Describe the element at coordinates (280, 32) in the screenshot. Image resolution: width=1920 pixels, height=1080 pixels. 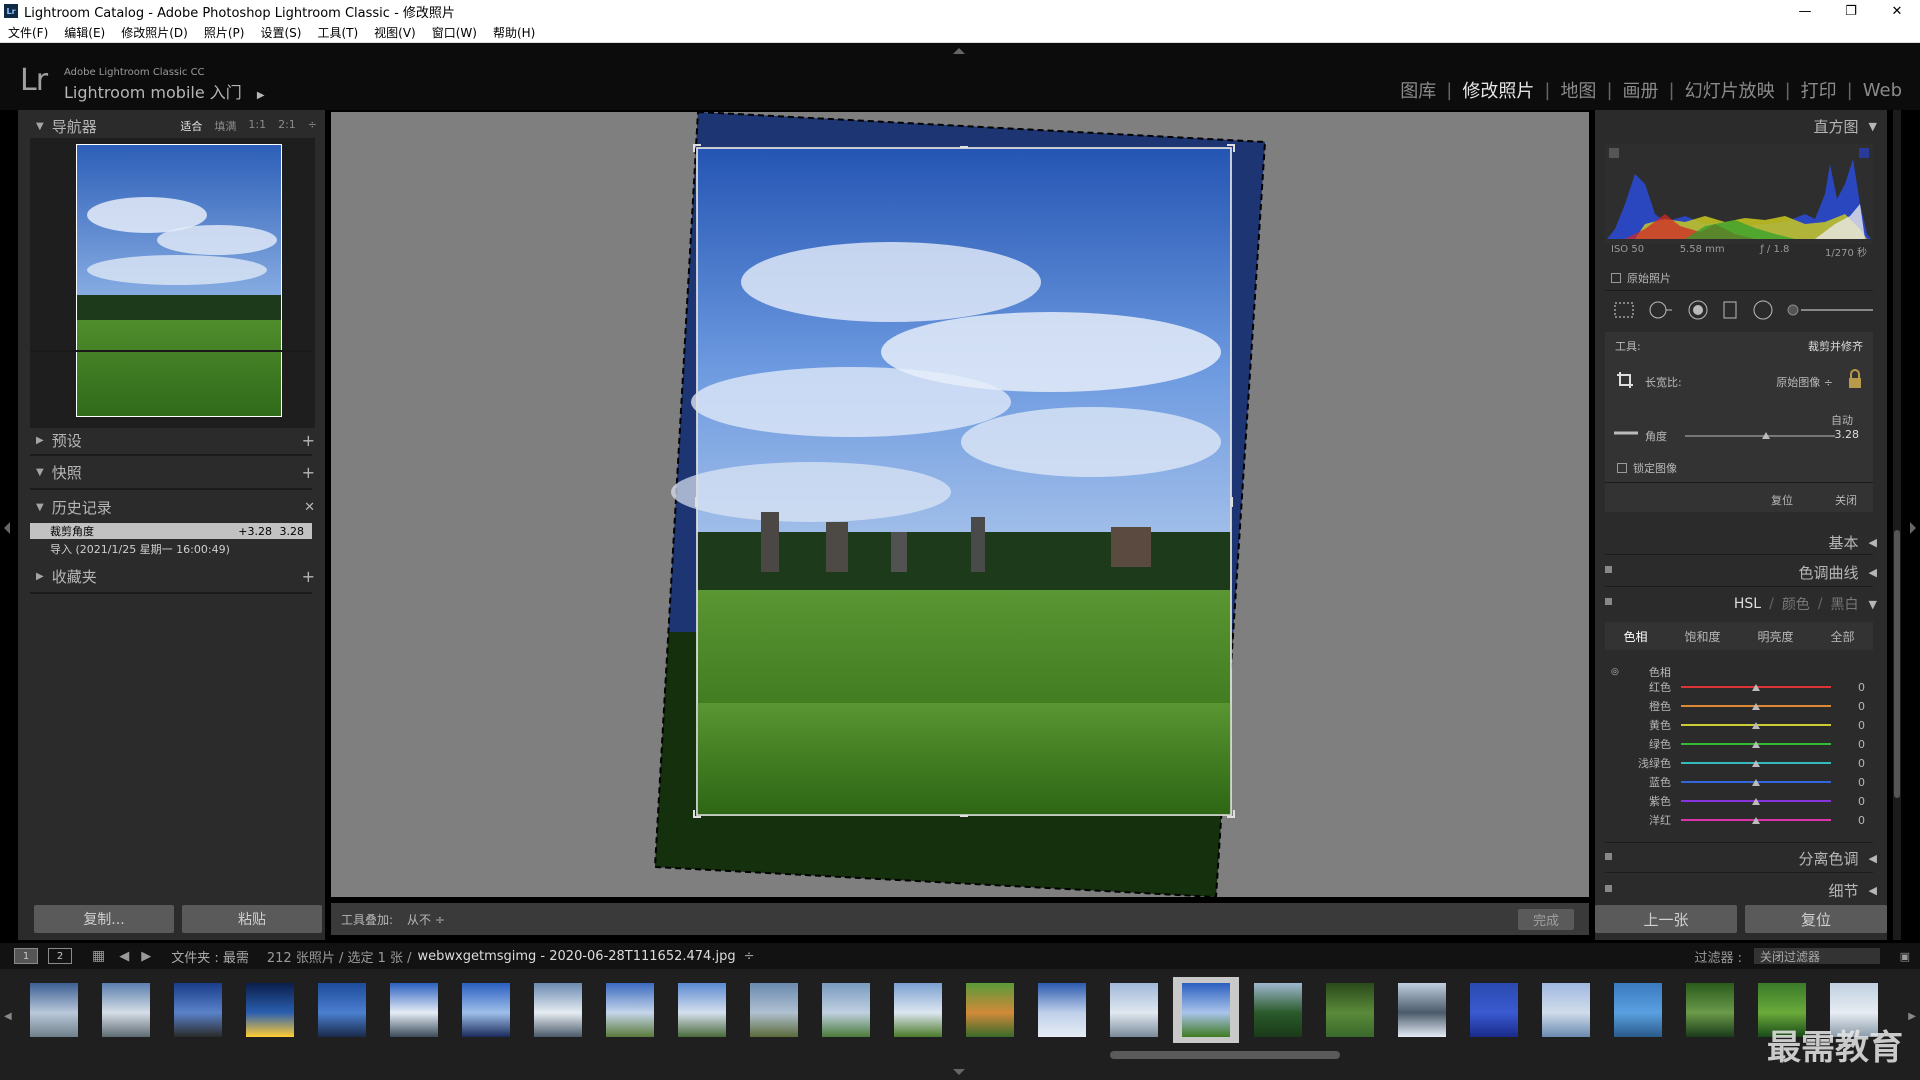
I see `menu-item: 设置(S)` at that location.